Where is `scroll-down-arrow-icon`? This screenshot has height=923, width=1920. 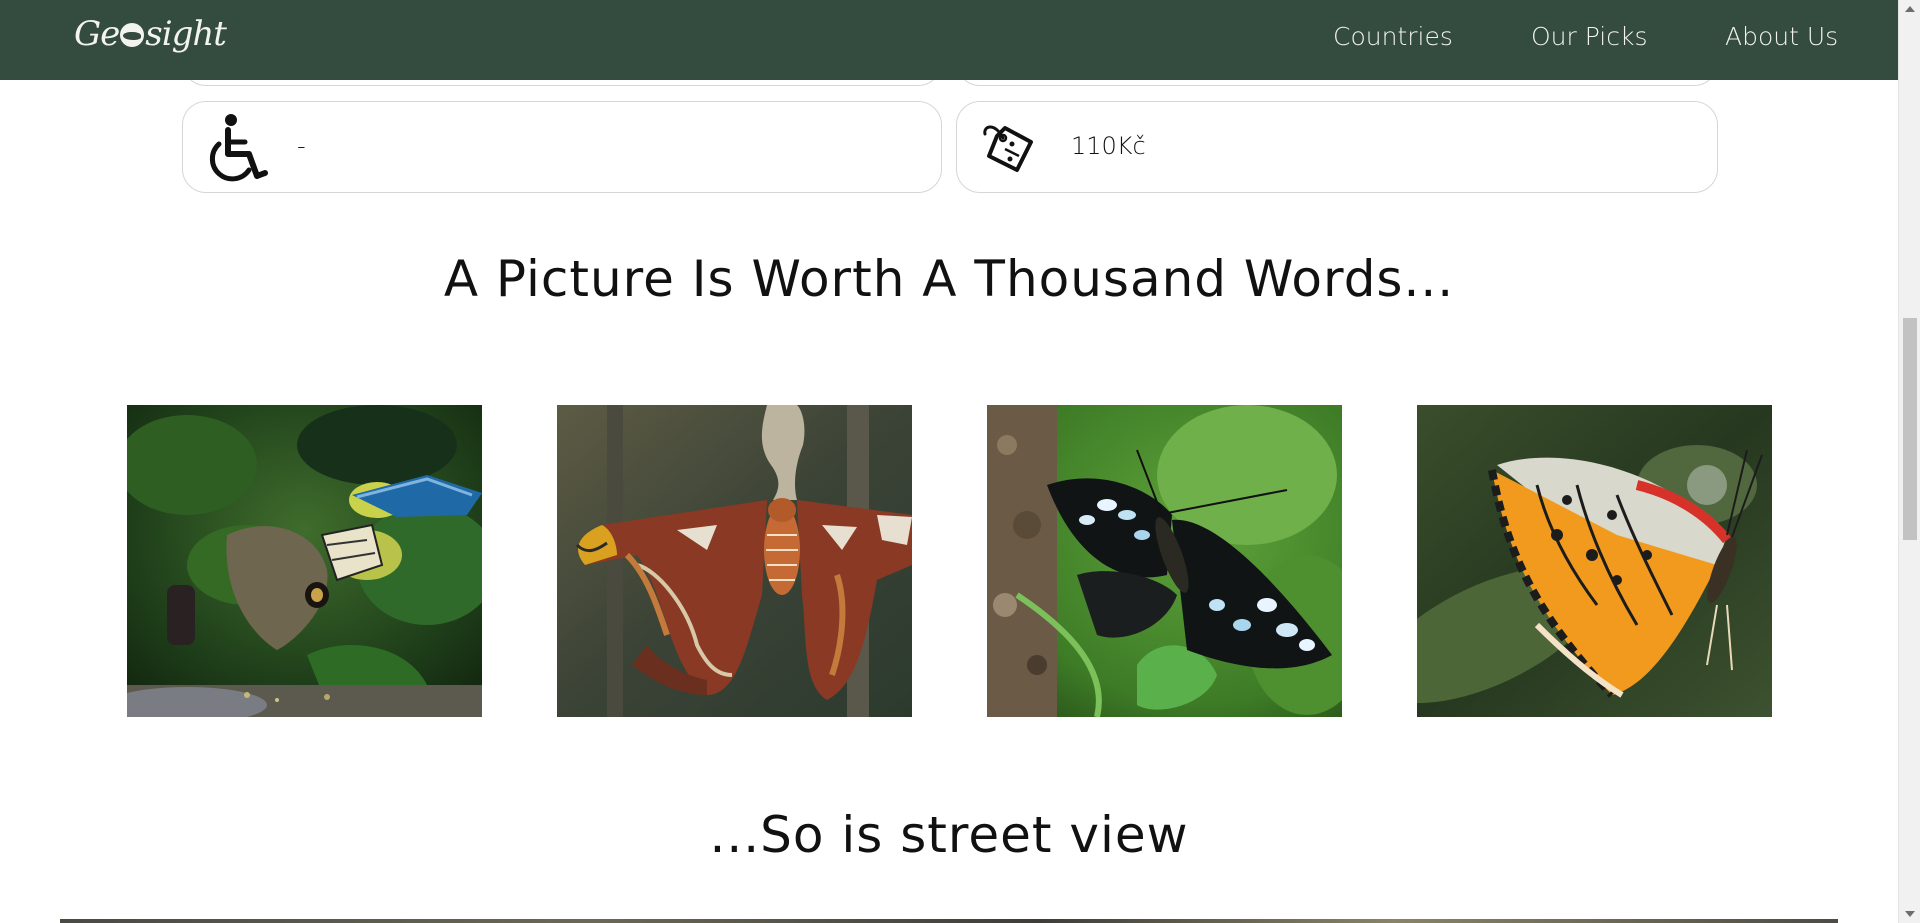 scroll-down-arrow-icon is located at coordinates (1910, 914).